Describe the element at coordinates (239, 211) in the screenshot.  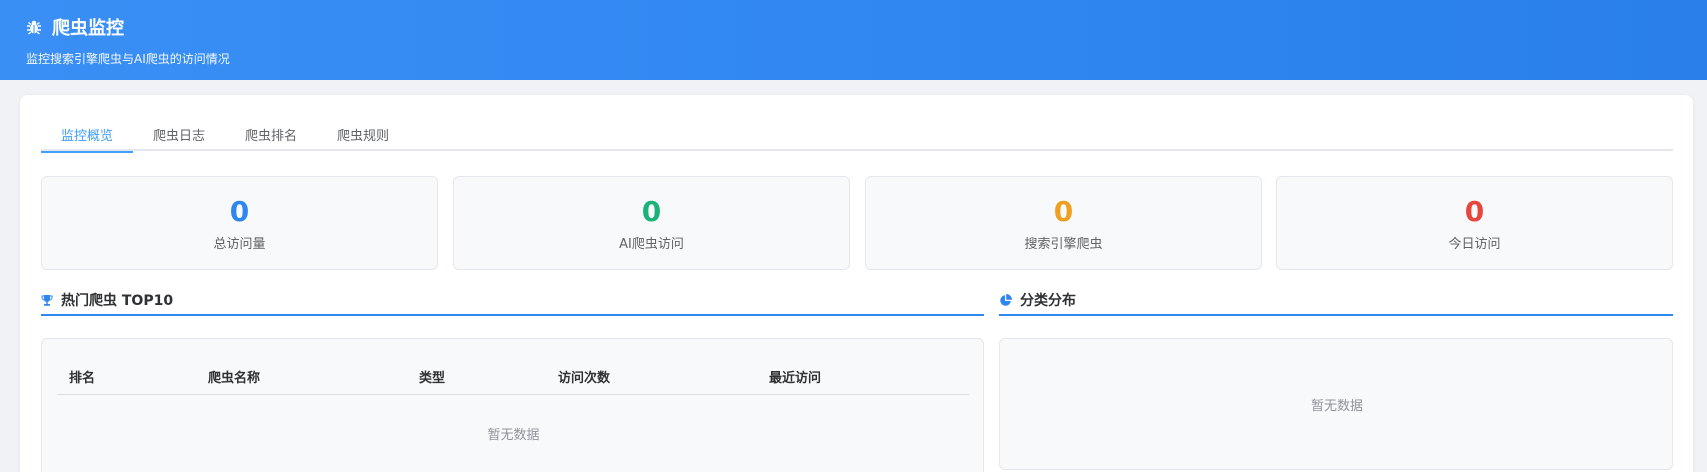
I see `stat-value-total-visits: 0` at that location.